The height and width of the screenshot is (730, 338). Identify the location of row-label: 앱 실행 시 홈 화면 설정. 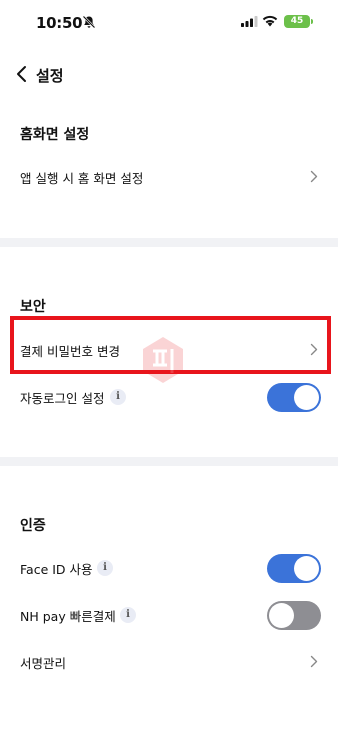
(82, 178).